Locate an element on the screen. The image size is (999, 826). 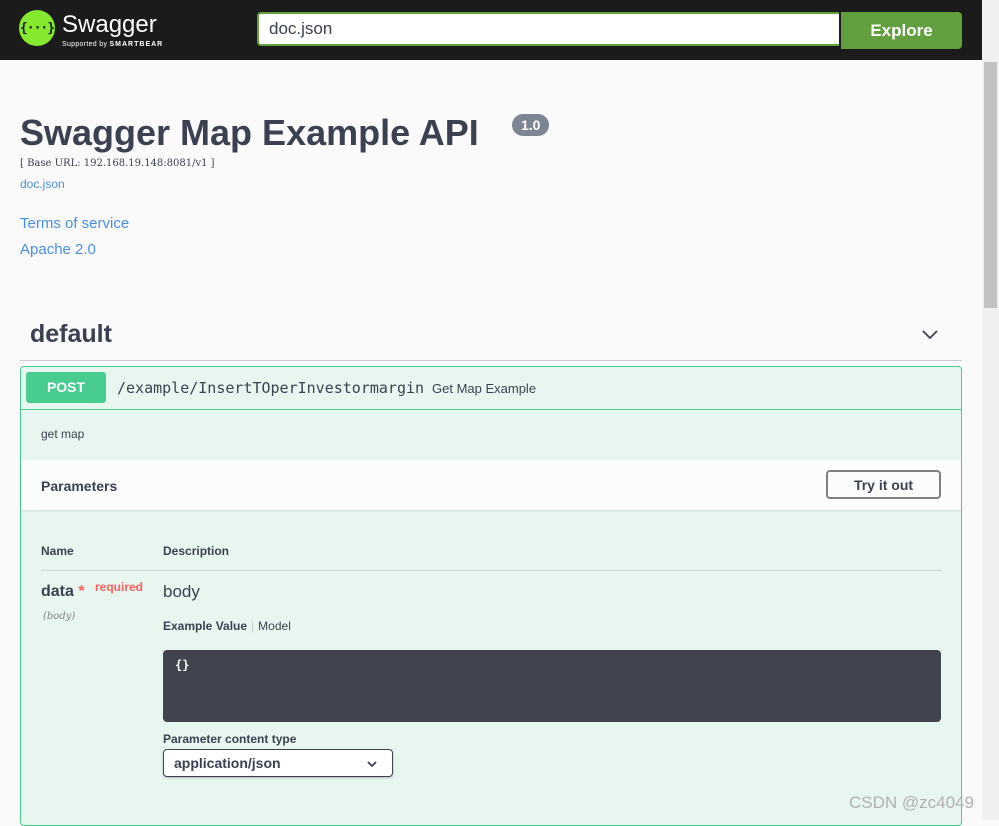
brand-subtitle: Supported by SMARTBEAR is located at coordinates (113, 44).